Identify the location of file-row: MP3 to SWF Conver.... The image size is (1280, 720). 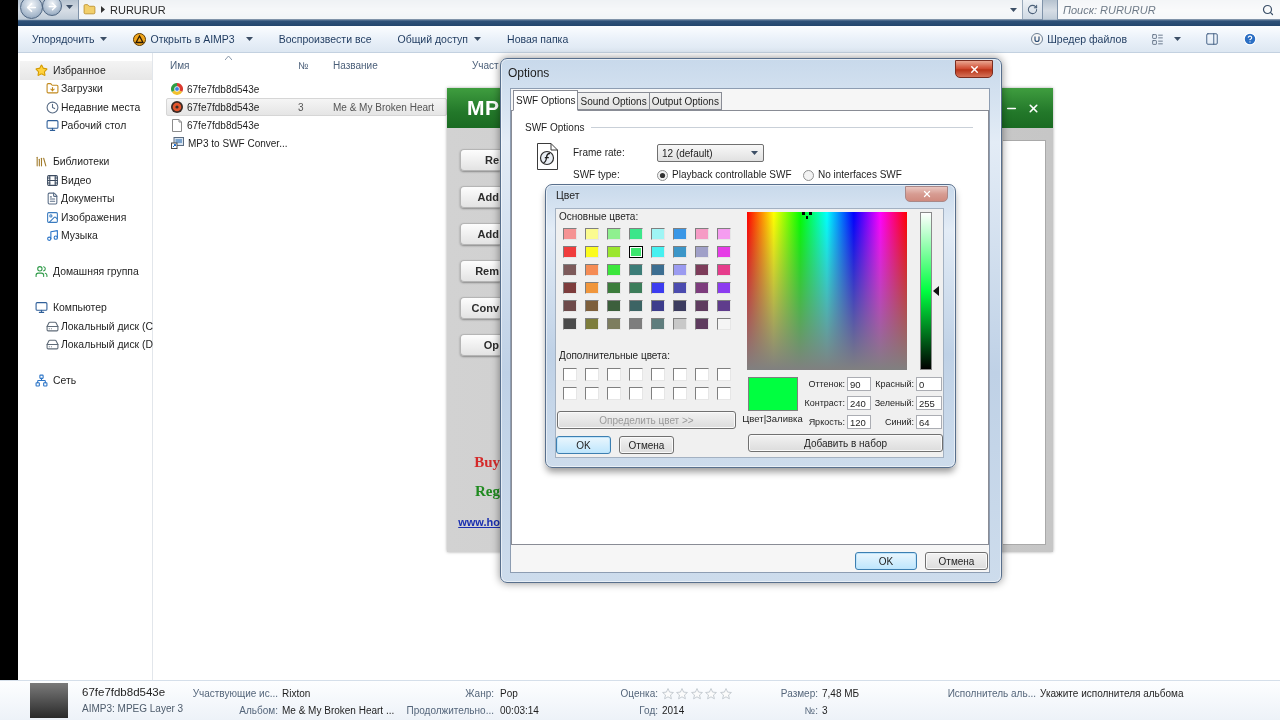
(306, 143).